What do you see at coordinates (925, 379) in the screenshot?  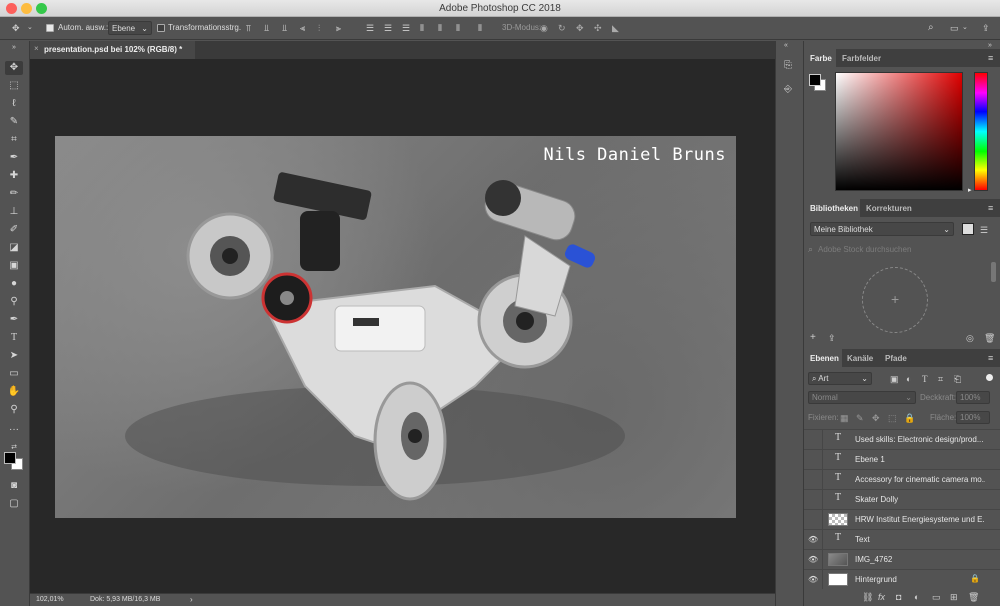 I see `filter-type-icon: T` at bounding box center [925, 379].